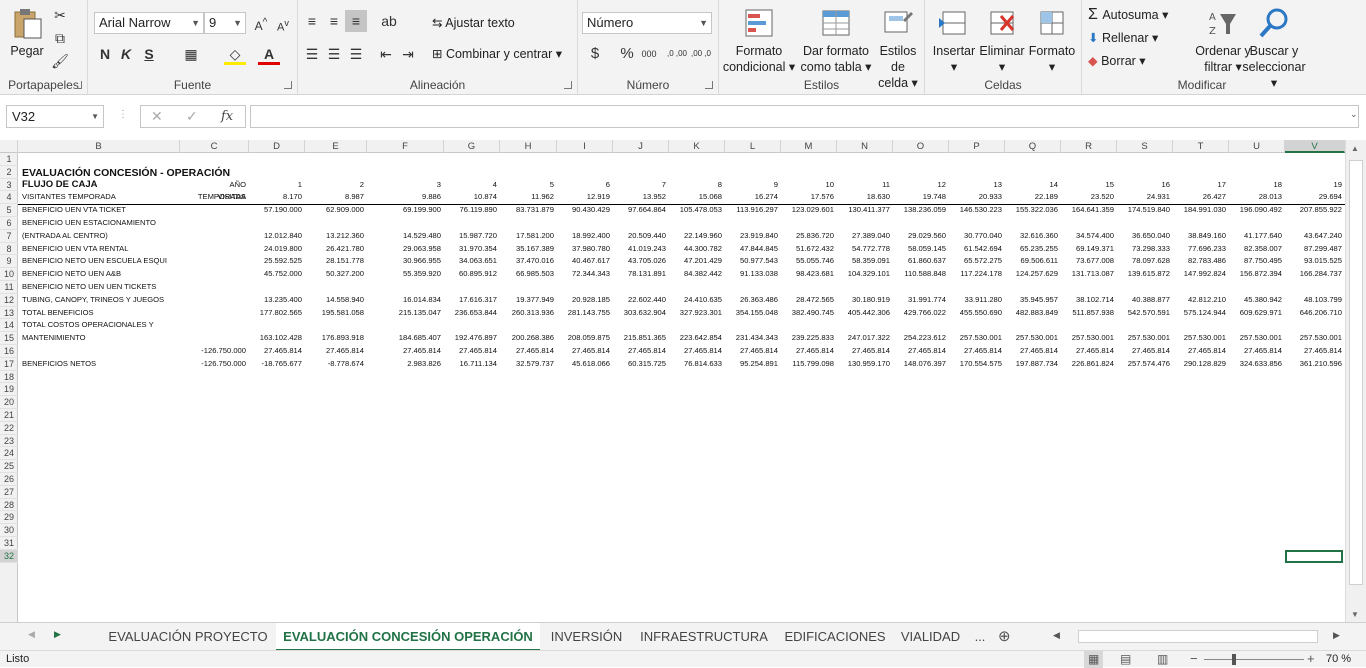  Describe the element at coordinates (1313, 313) in the screenshot. I see `data-cell: 646.206.710` at that location.